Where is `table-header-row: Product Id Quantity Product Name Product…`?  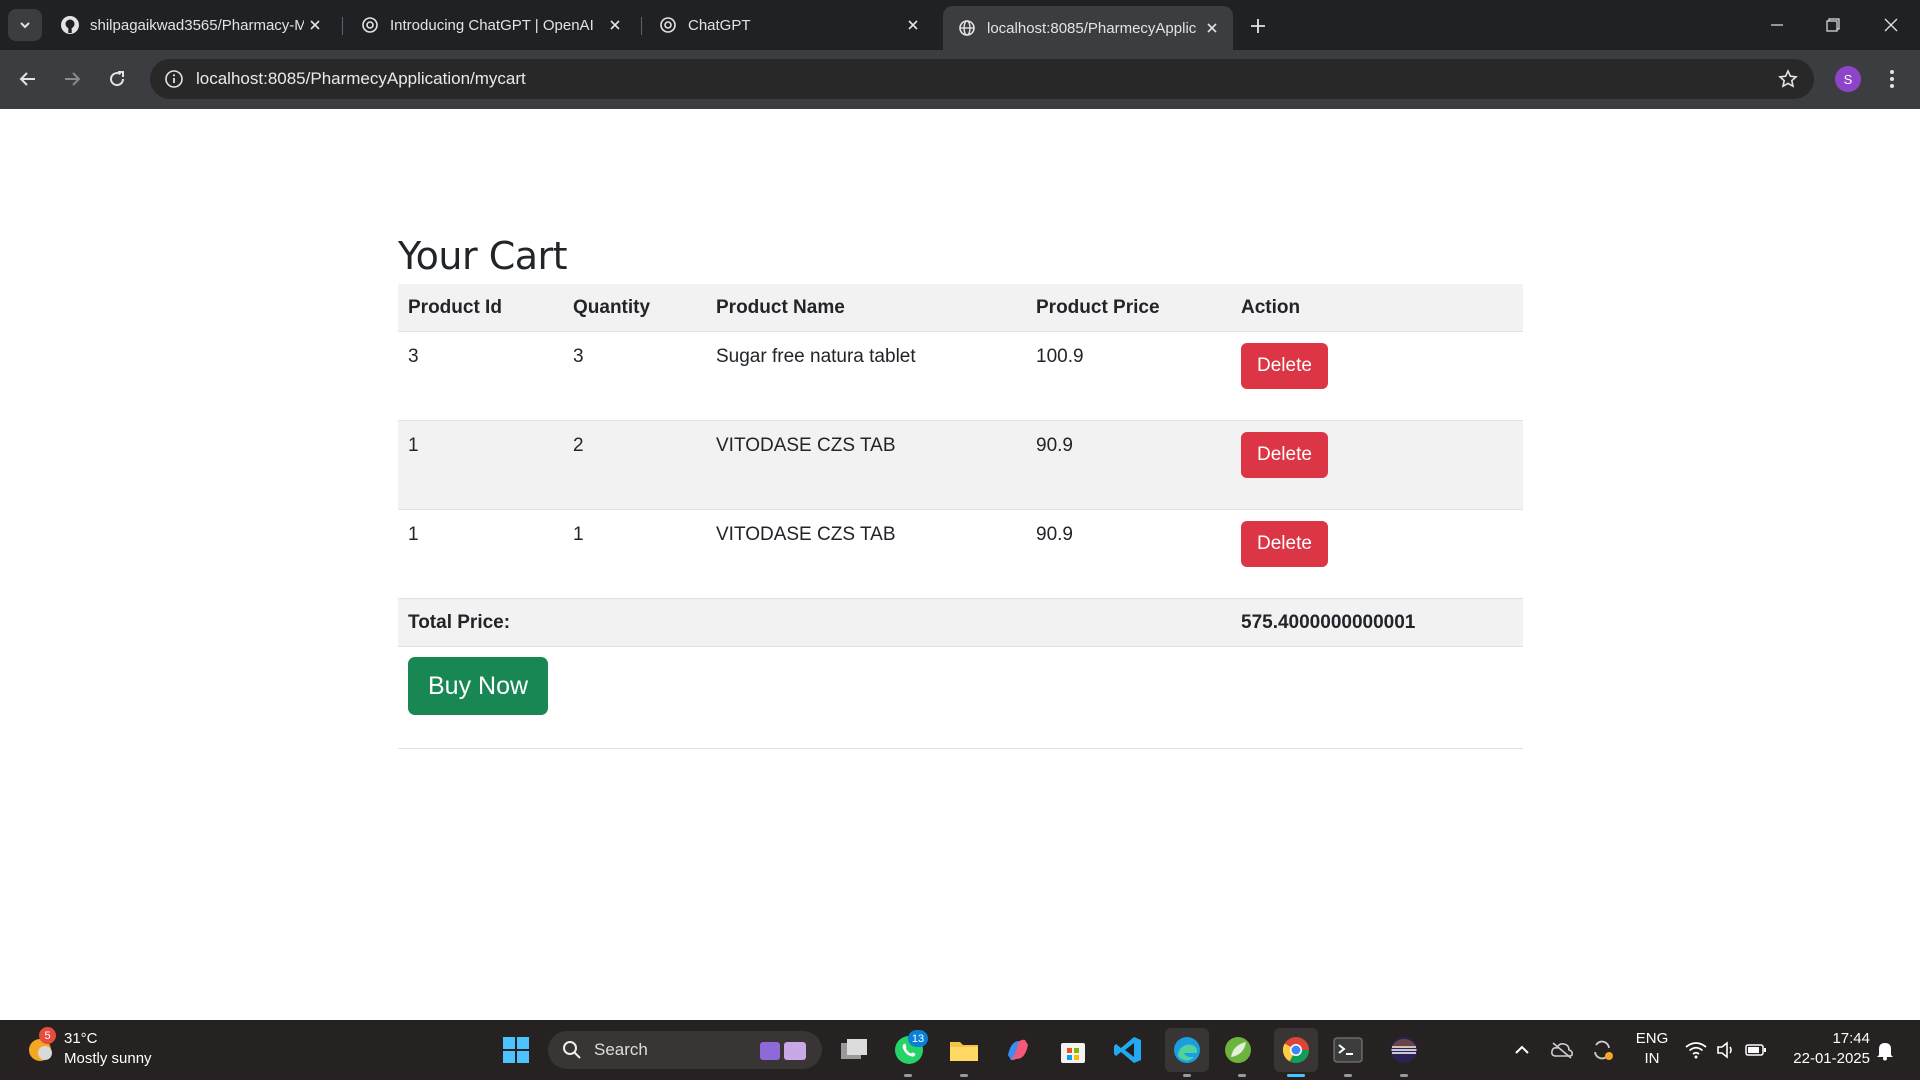 table-header-row: Product Id Quantity Product Name Product… is located at coordinates (960, 308).